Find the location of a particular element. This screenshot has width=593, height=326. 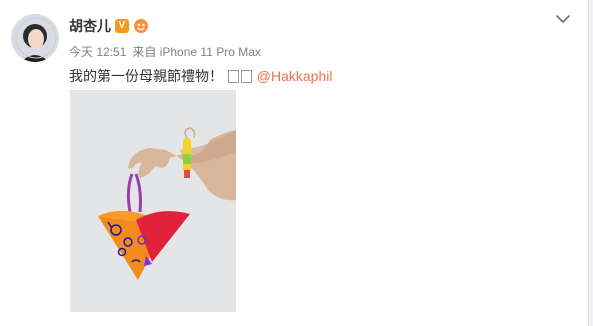

username-link: 胡杏儿 is located at coordinates (90, 26).